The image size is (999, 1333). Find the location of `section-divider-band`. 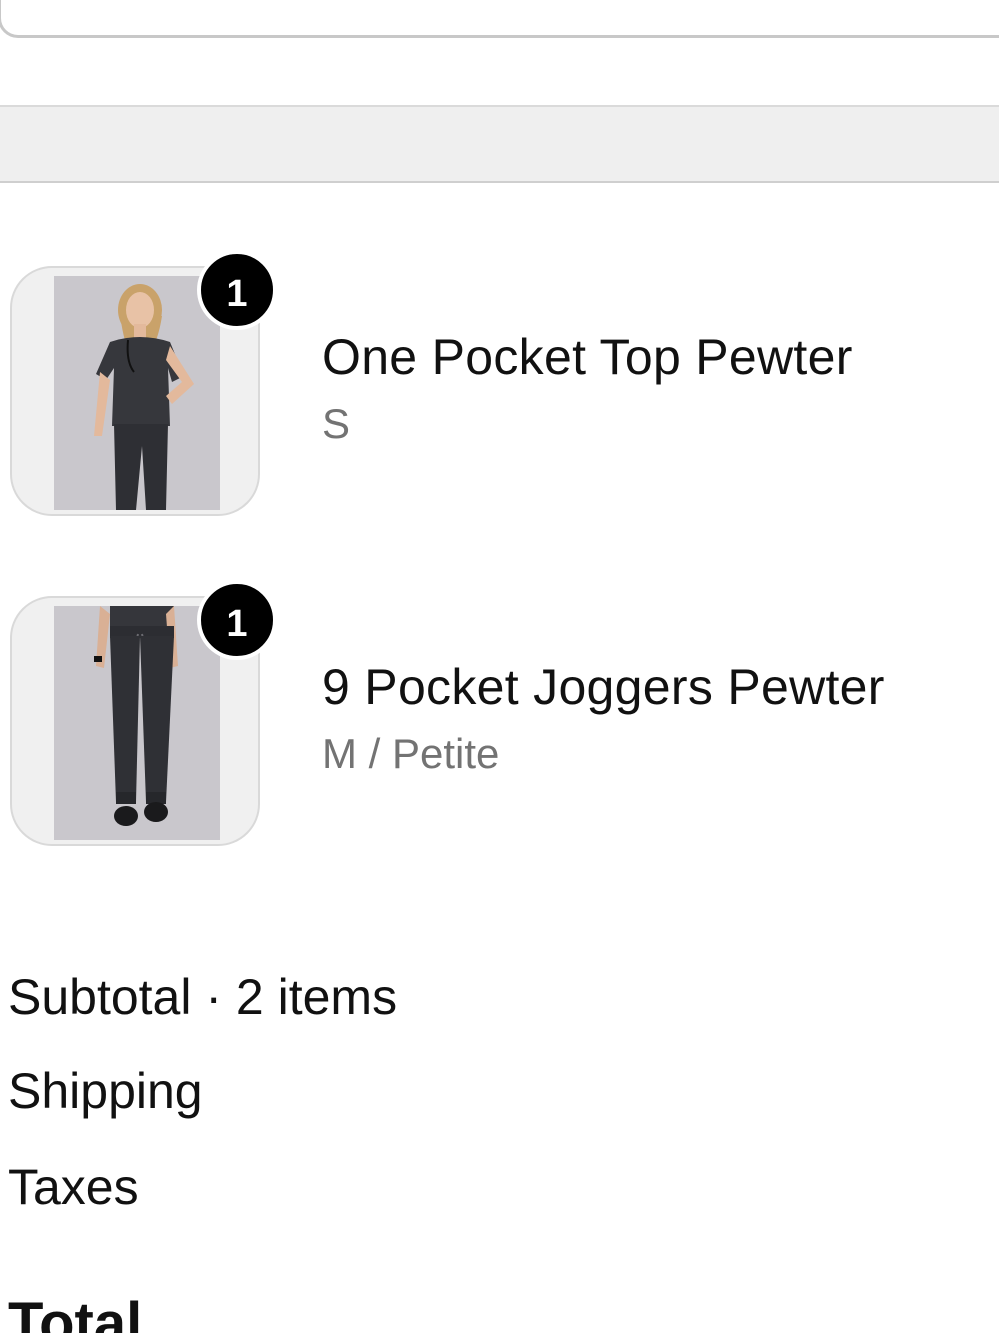

section-divider-band is located at coordinates (499, 144).